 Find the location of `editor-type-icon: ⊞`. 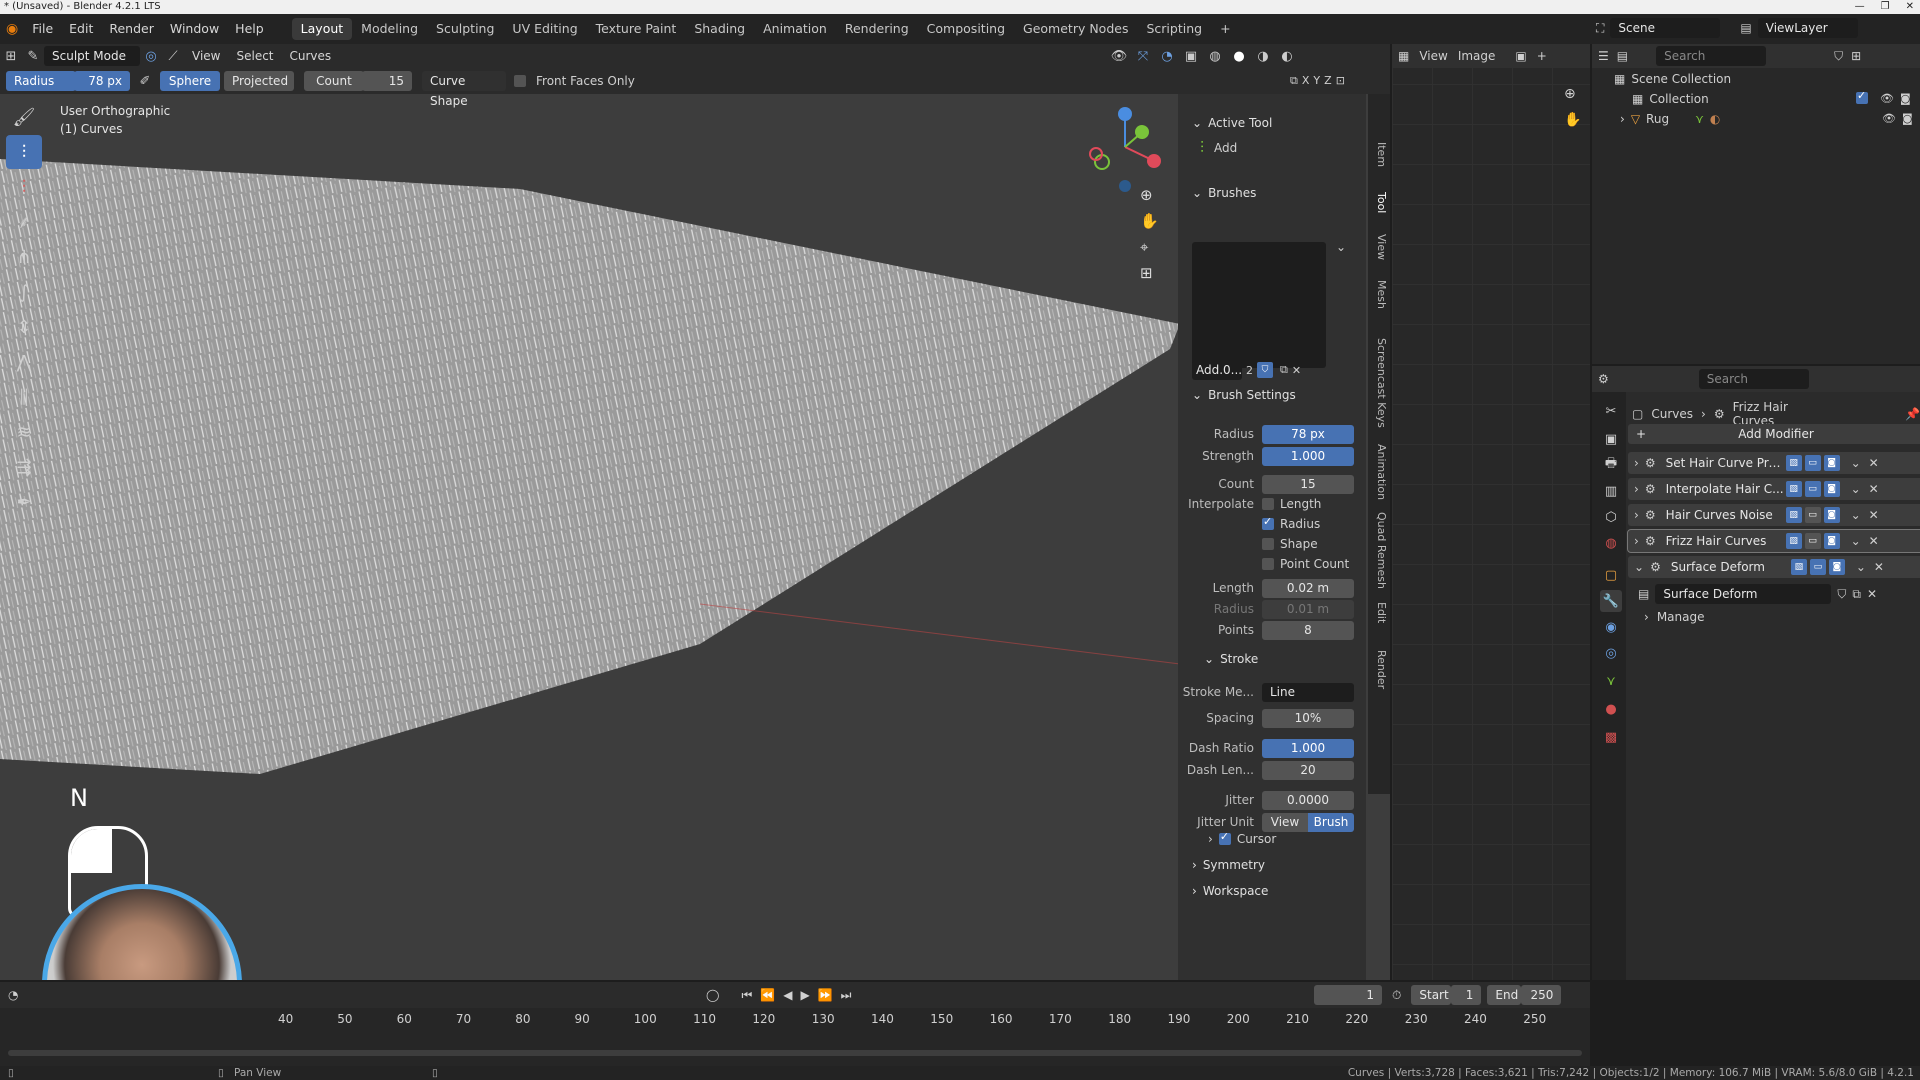

editor-type-icon: ⊞ is located at coordinates (11, 56).